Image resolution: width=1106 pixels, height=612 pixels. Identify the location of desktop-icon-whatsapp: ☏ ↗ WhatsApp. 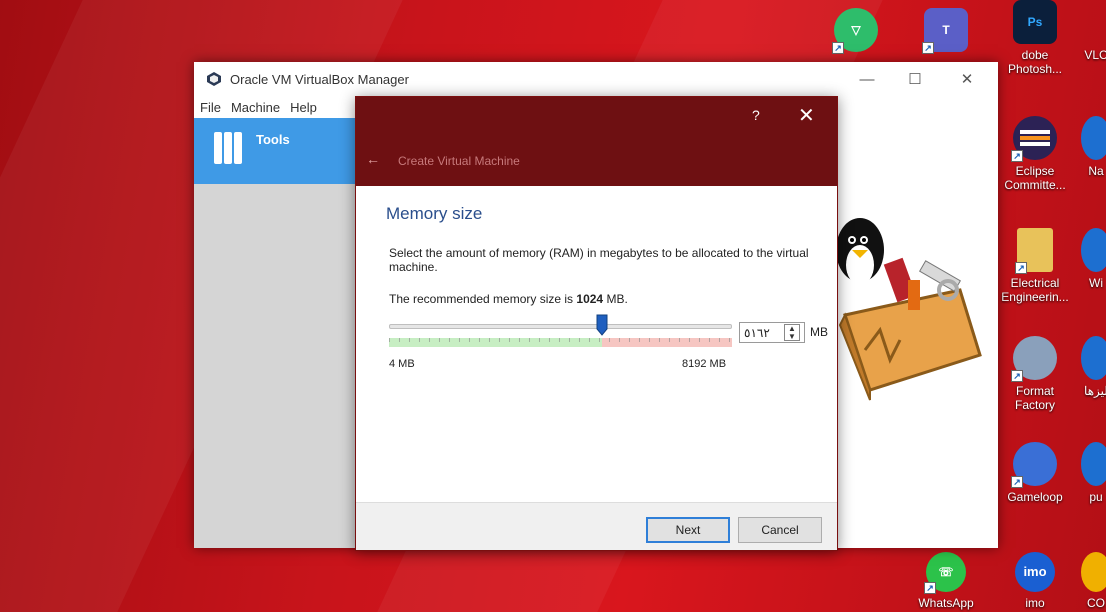
(946, 581).